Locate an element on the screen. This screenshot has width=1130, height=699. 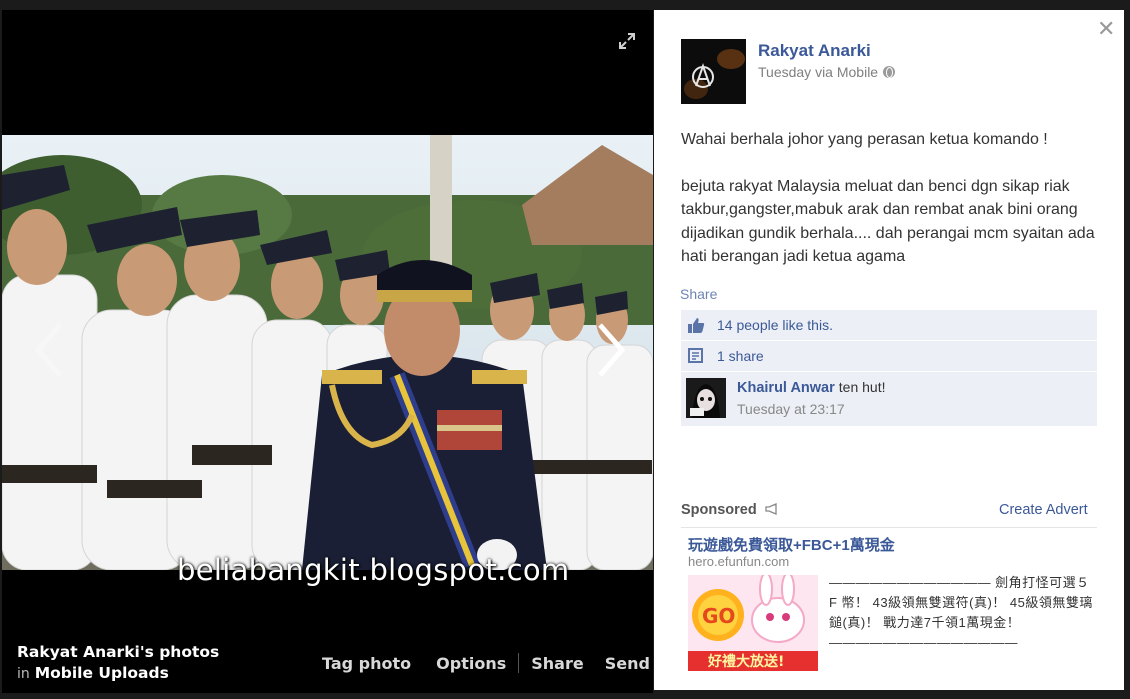
album-info: Rakyat Anarki's photos in Mobile Uploads is located at coordinates (118, 663).